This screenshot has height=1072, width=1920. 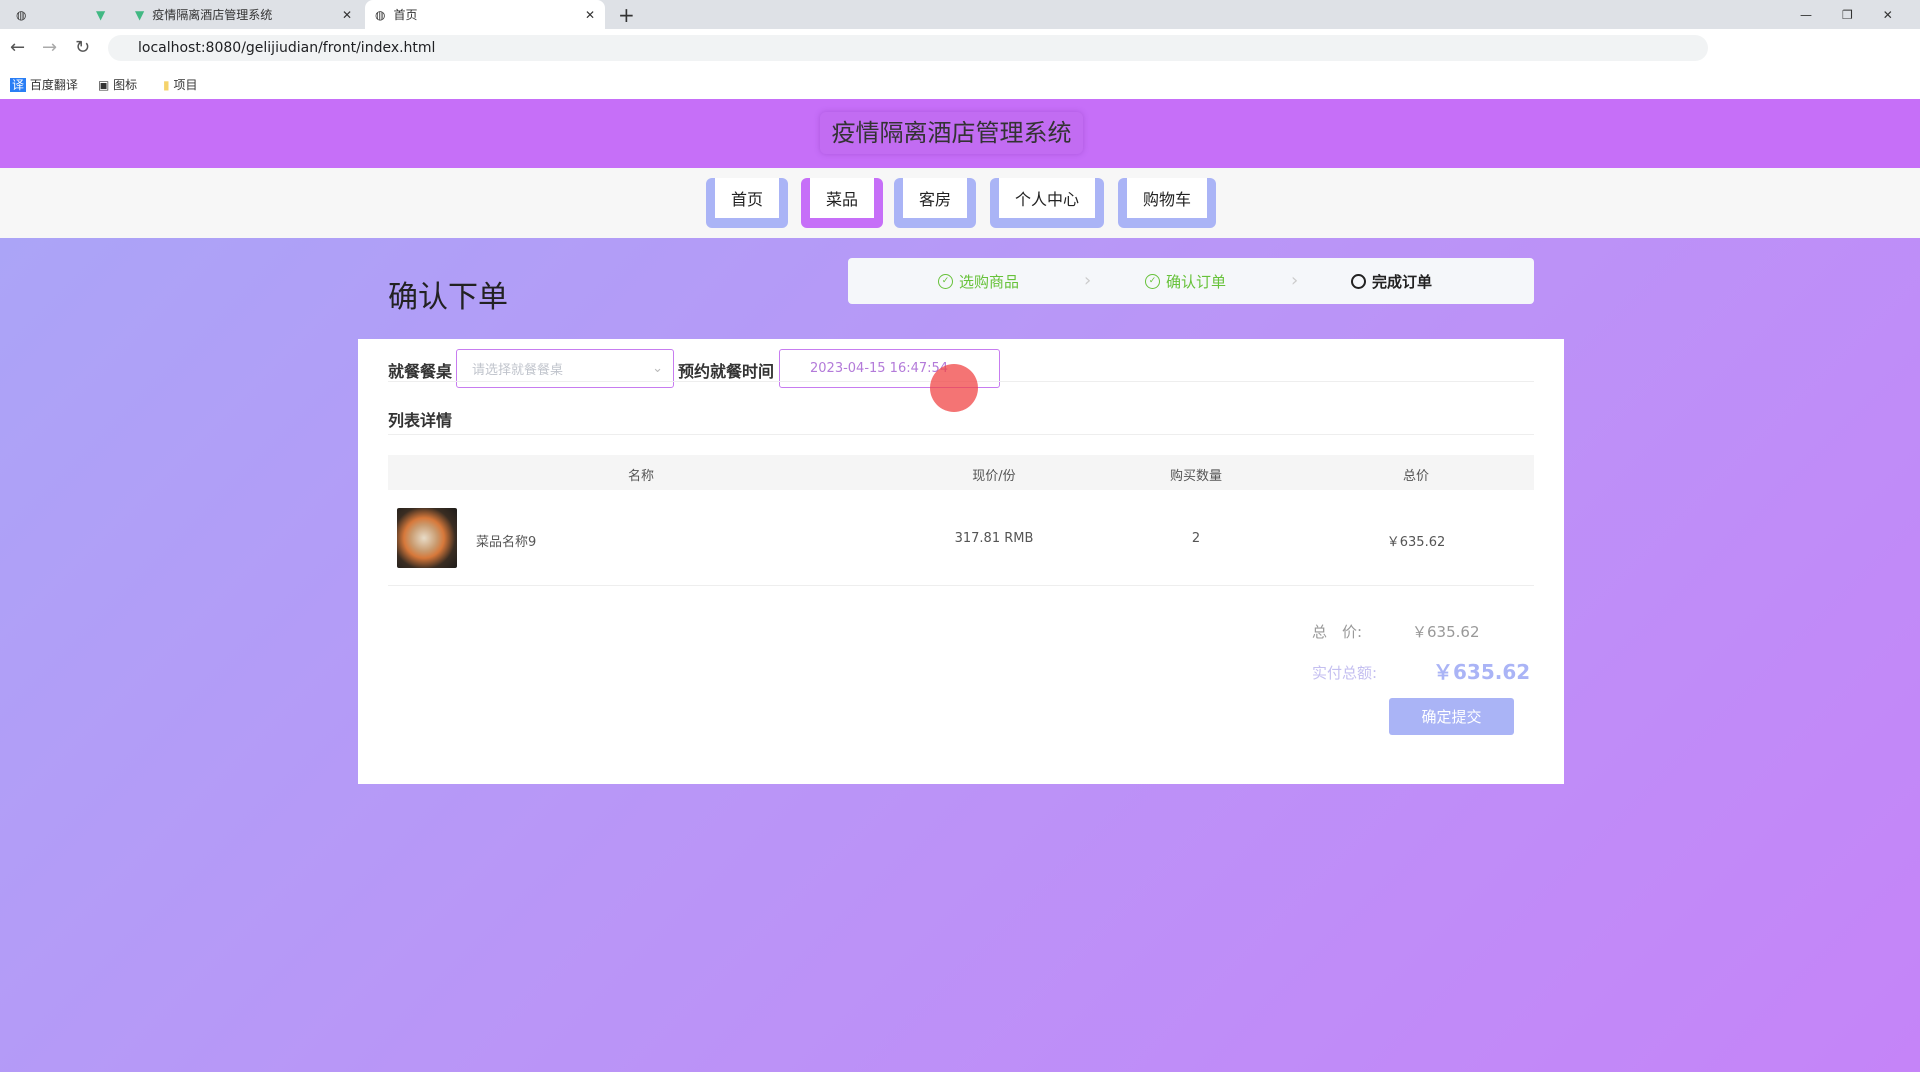 I want to click on flag-icon: ▣, so click(x=104, y=85).